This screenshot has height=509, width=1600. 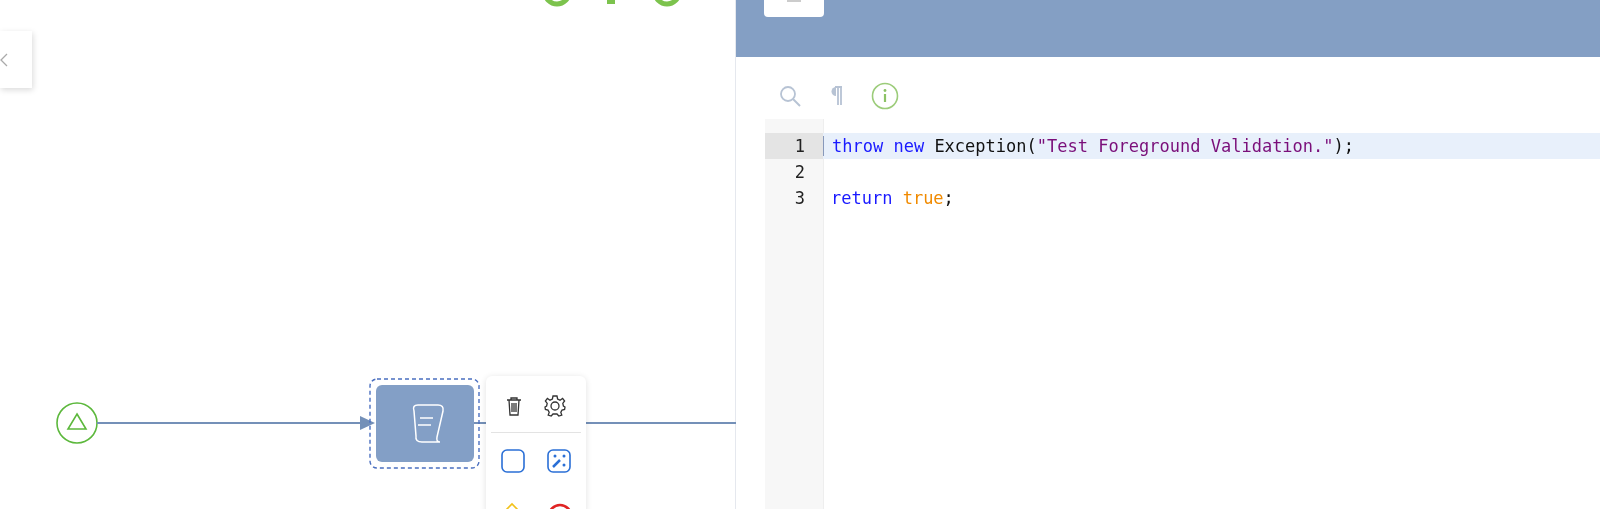 I want to click on script-task, so click(x=425, y=423).